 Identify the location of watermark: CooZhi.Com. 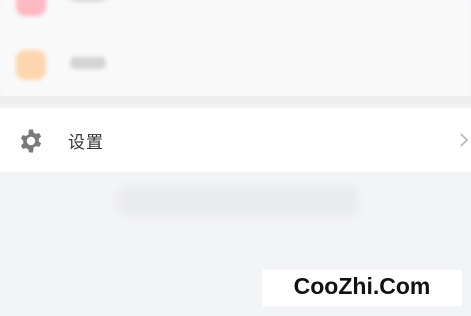
(362, 288).